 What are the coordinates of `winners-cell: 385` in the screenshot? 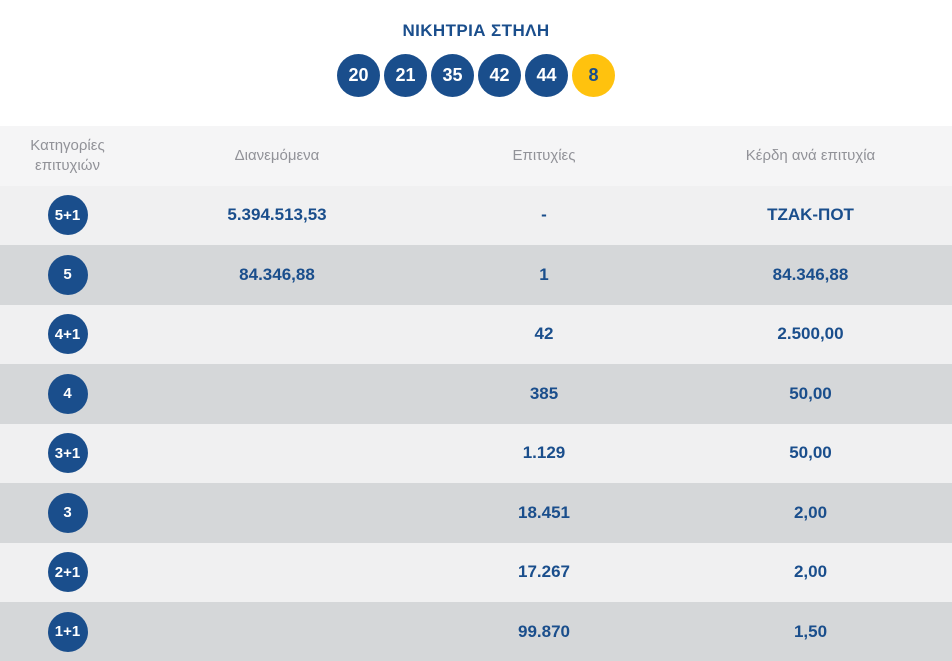 It's located at (544, 393).